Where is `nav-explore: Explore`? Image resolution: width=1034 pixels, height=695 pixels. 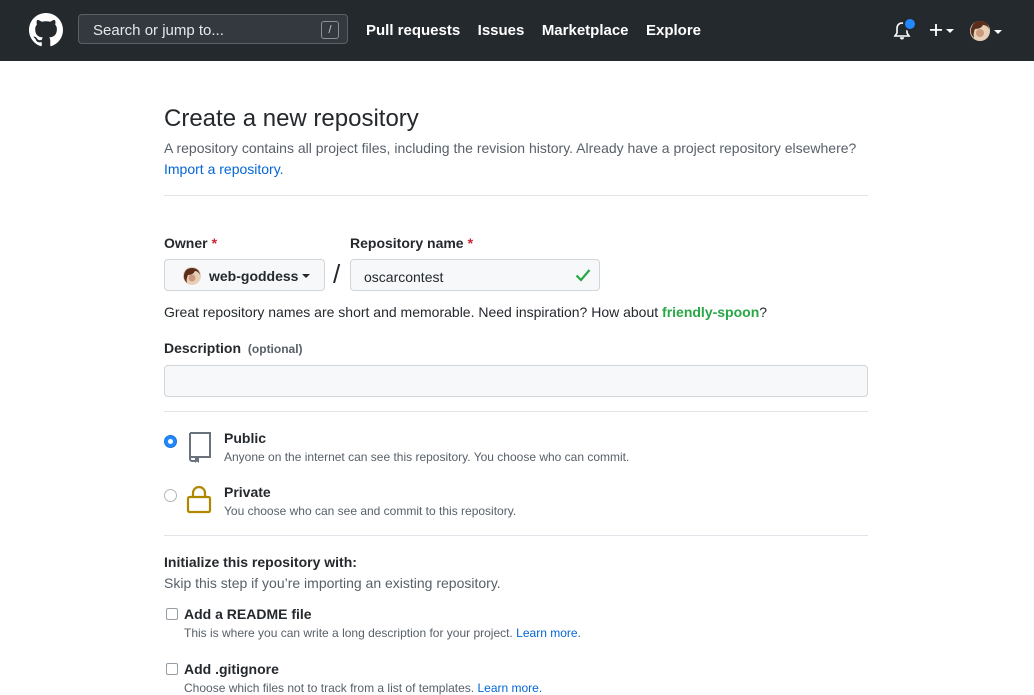
nav-explore: Explore is located at coordinates (673, 30).